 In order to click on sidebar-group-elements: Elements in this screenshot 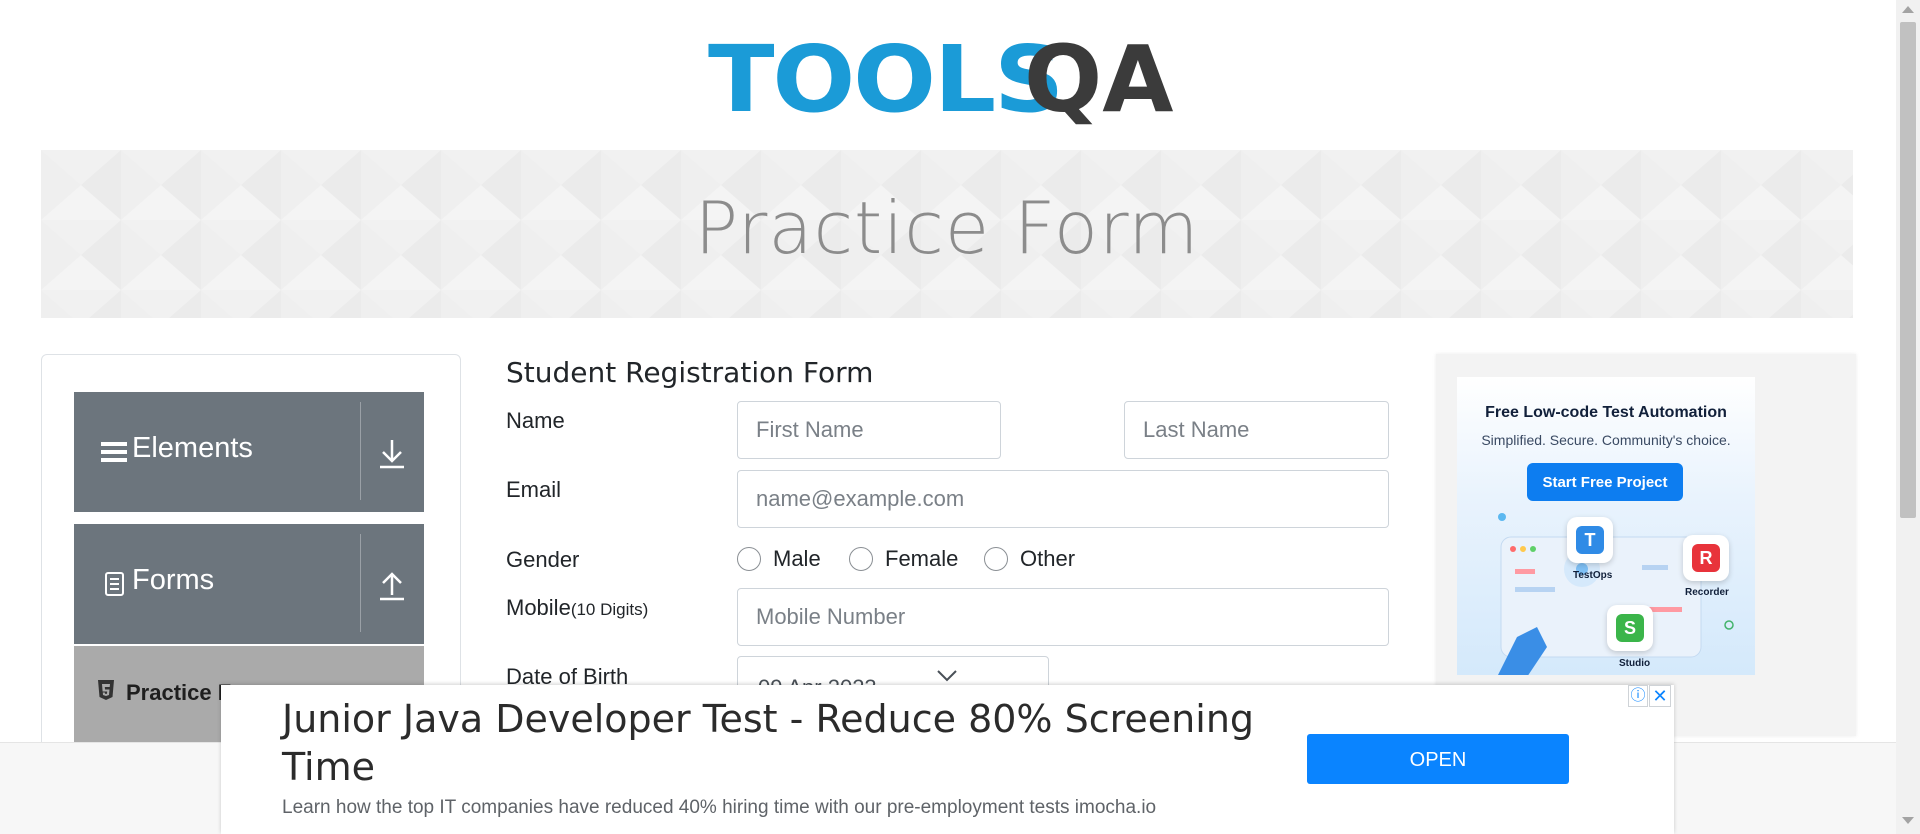, I will do `click(249, 452)`.